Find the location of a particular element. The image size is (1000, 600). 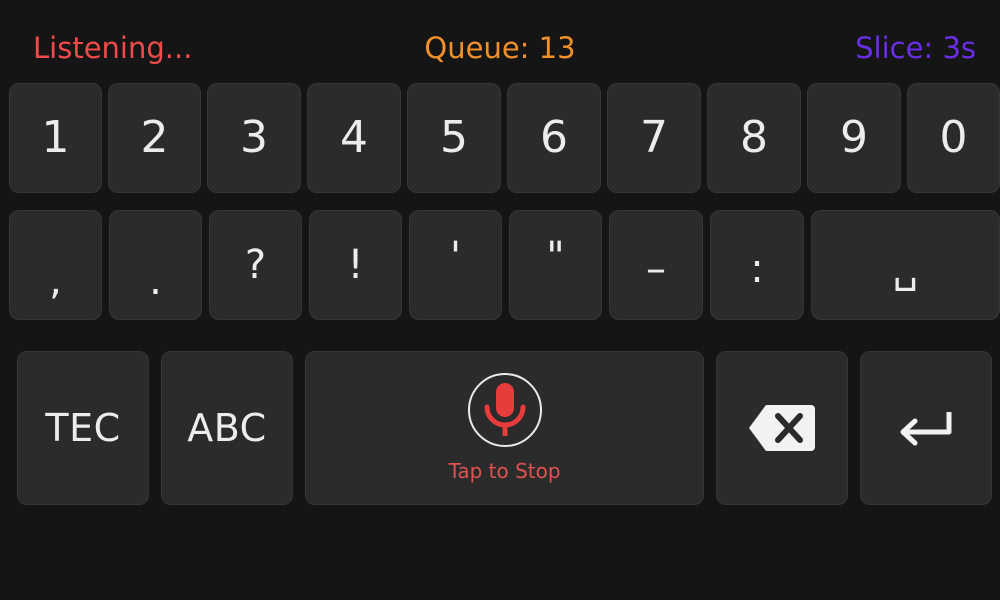

slice-status: Slice: 3s is located at coordinates (915, 48).